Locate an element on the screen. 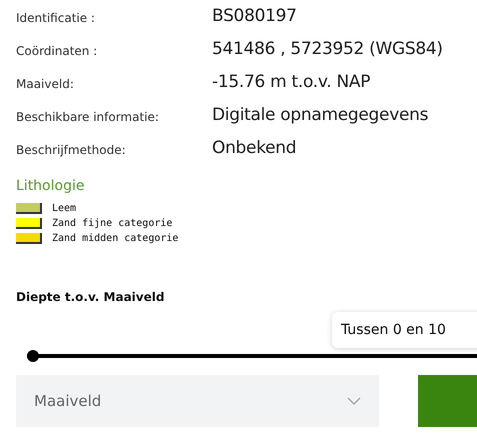 This screenshot has height=447, width=477. field-value: BS080197 is located at coordinates (255, 16).